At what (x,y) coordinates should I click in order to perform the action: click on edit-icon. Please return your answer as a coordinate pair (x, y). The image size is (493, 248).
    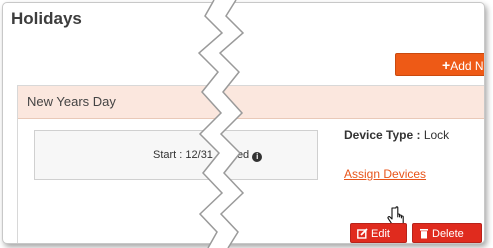
    Looking at the image, I should click on (362, 233).